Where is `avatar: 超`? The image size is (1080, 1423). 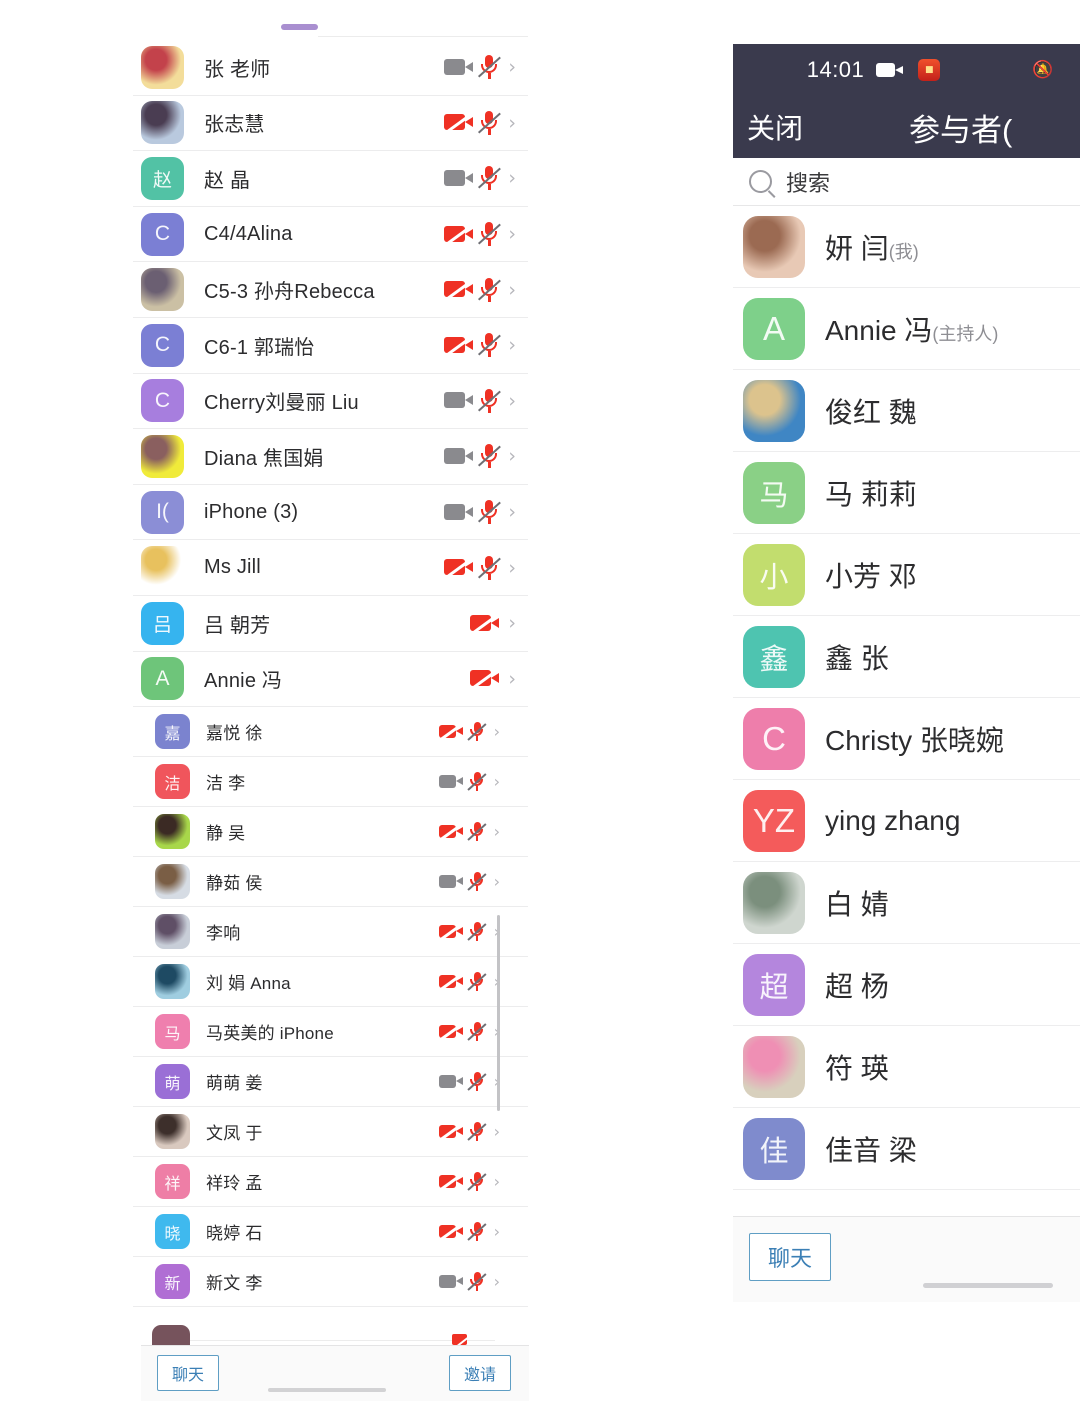
avatar: 超 is located at coordinates (774, 984).